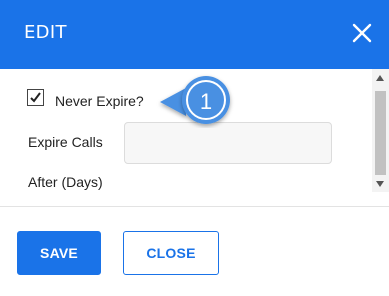 This screenshot has width=389, height=296. What do you see at coordinates (99, 101) in the screenshot?
I see `never-expire-label: Never Expire?` at bounding box center [99, 101].